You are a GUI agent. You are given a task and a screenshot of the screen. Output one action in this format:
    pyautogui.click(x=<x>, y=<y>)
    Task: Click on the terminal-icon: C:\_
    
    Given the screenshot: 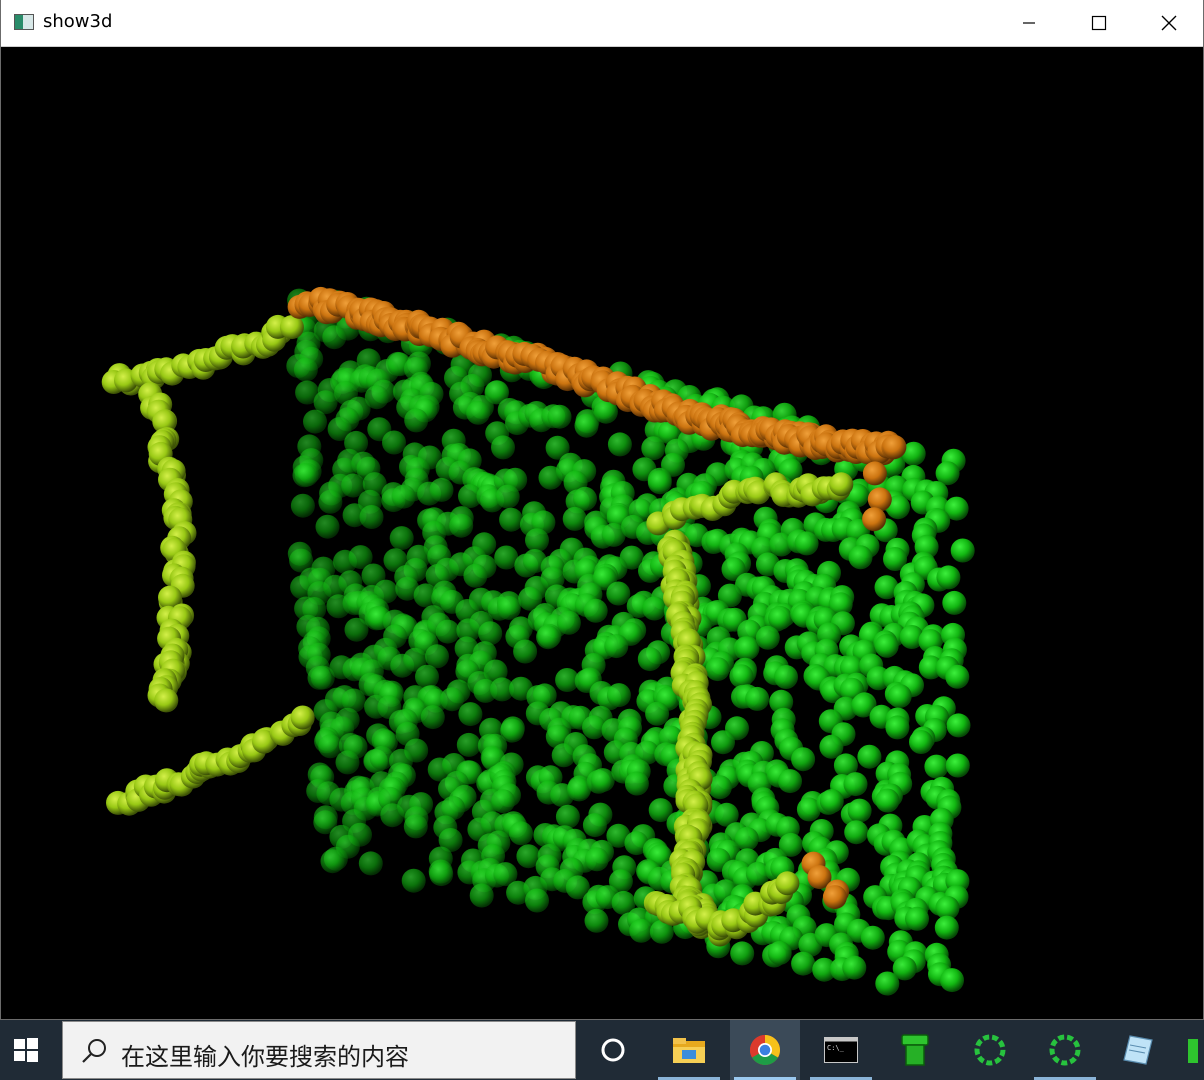 What is the action you would take?
    pyautogui.click(x=841, y=1050)
    